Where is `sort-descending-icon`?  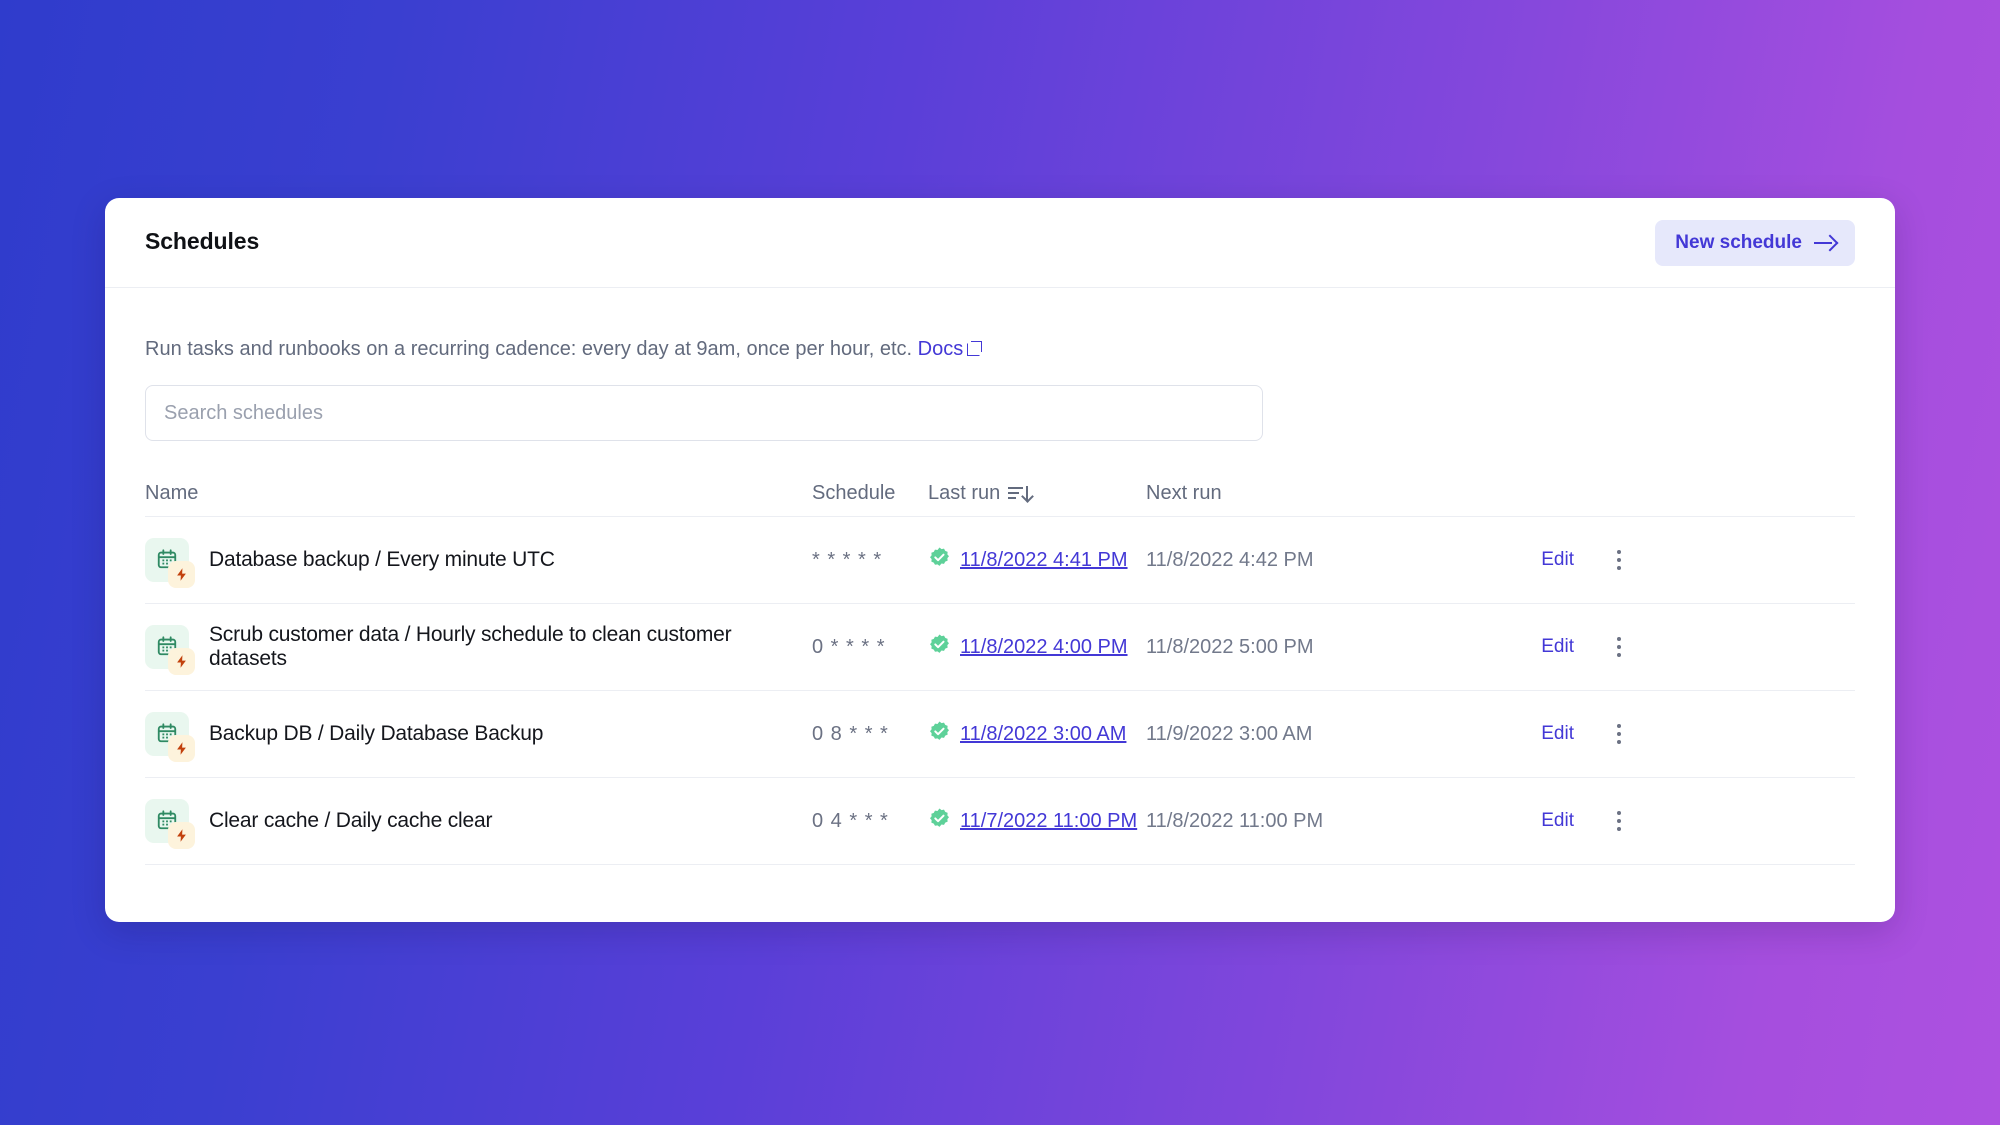
sort-descending-icon is located at coordinates (1018, 493).